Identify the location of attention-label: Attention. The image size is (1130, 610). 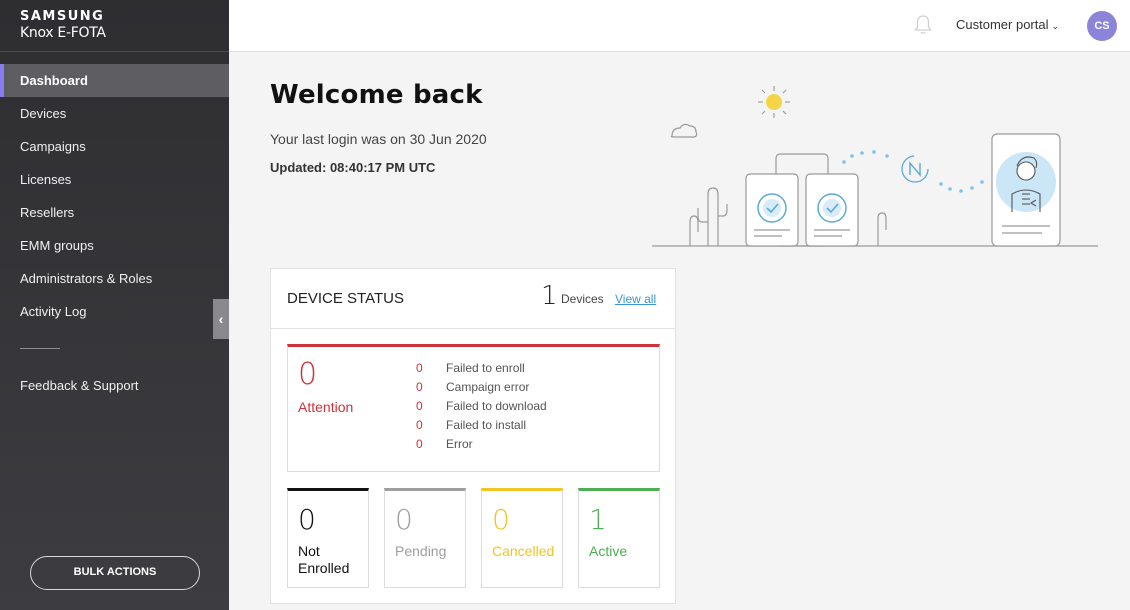
(326, 407).